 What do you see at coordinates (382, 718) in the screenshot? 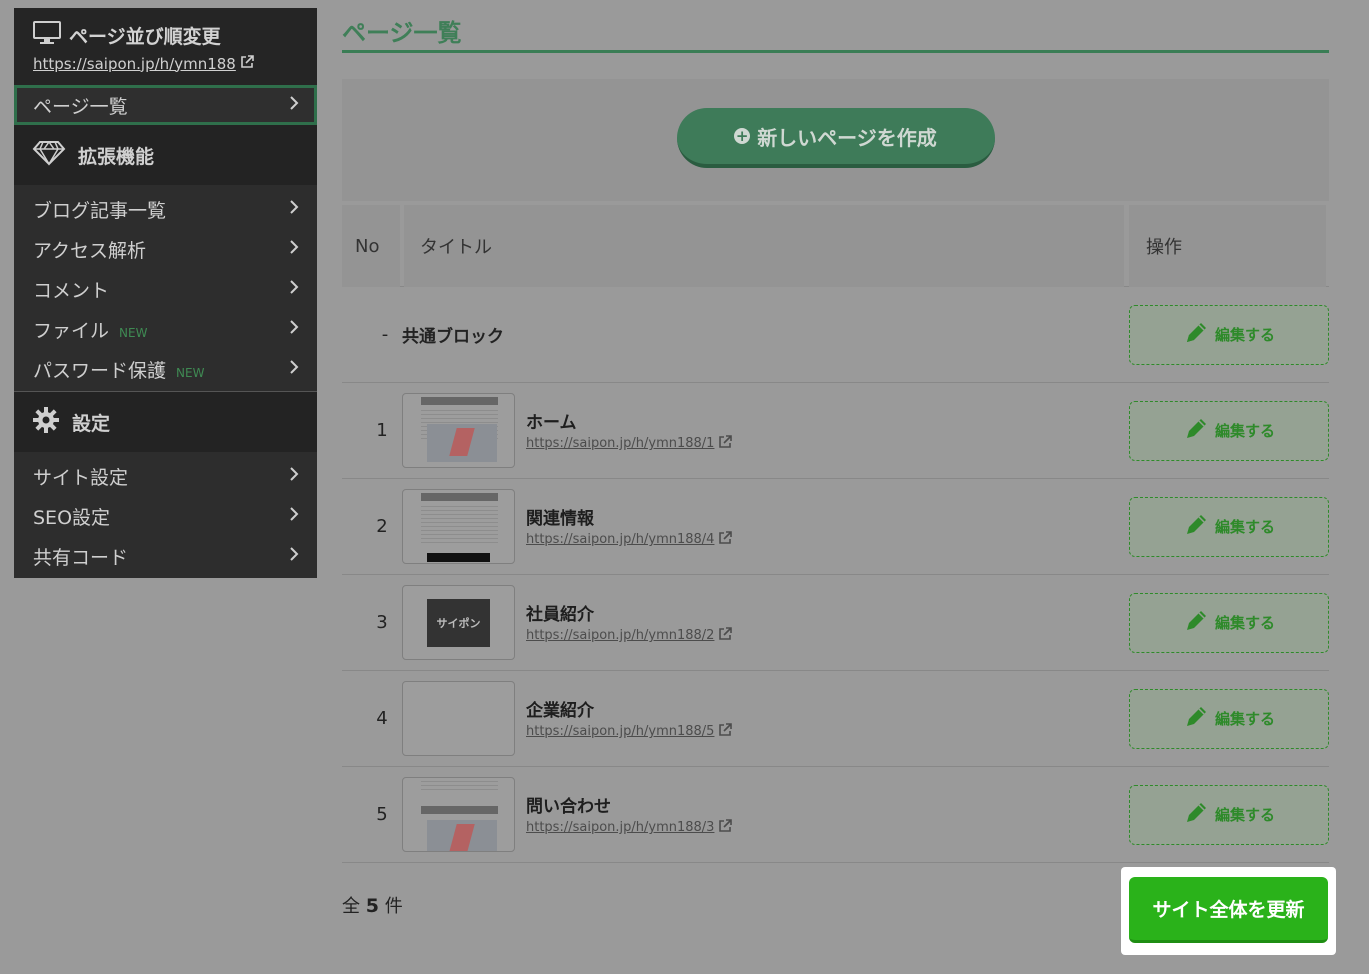
I see `row-number: 4` at bounding box center [382, 718].